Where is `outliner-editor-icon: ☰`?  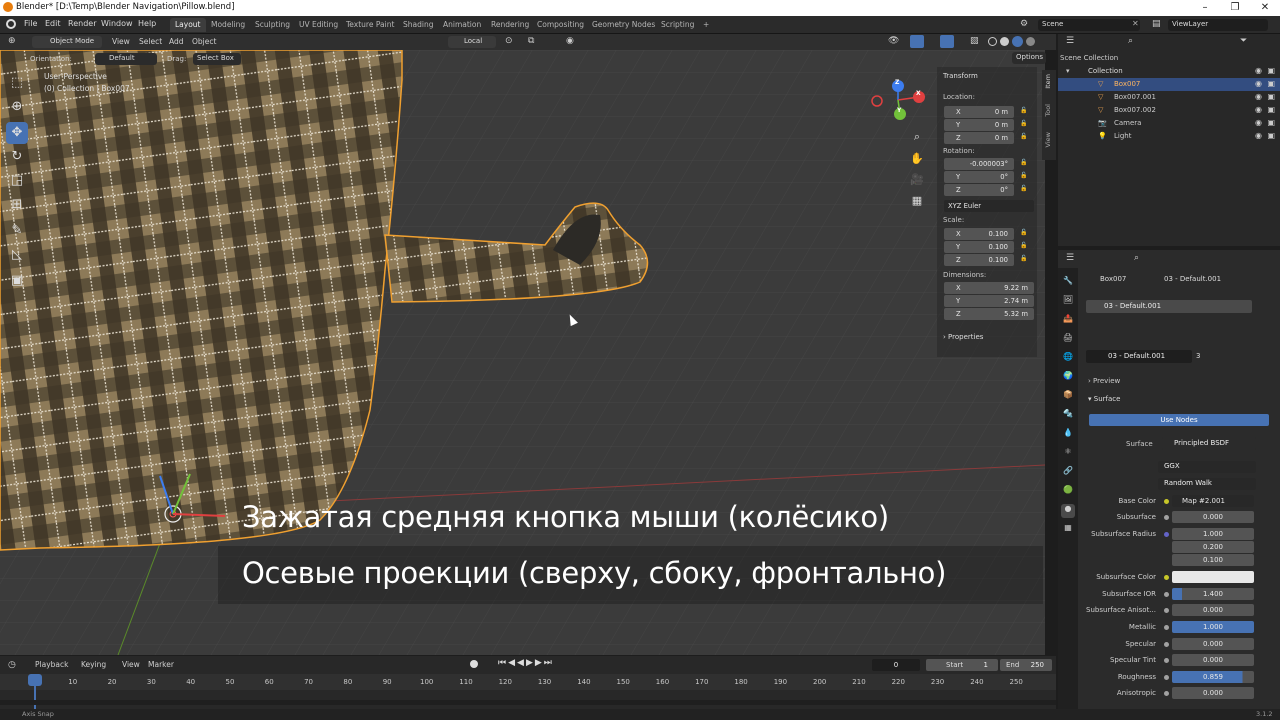 outliner-editor-icon: ☰ is located at coordinates (1070, 41).